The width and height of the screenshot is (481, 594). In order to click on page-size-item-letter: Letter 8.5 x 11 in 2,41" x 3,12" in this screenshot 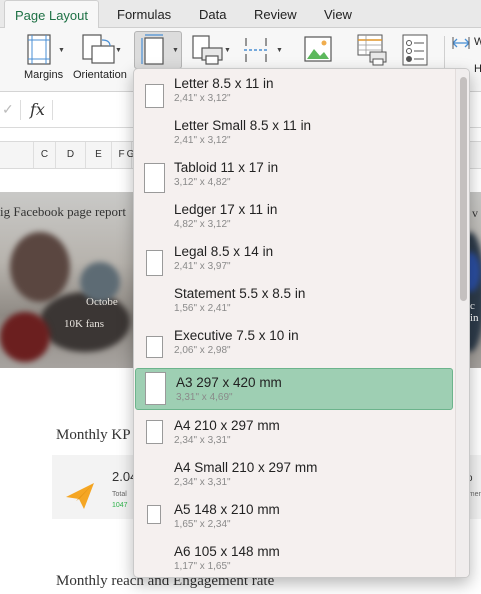, I will do `click(294, 90)`.